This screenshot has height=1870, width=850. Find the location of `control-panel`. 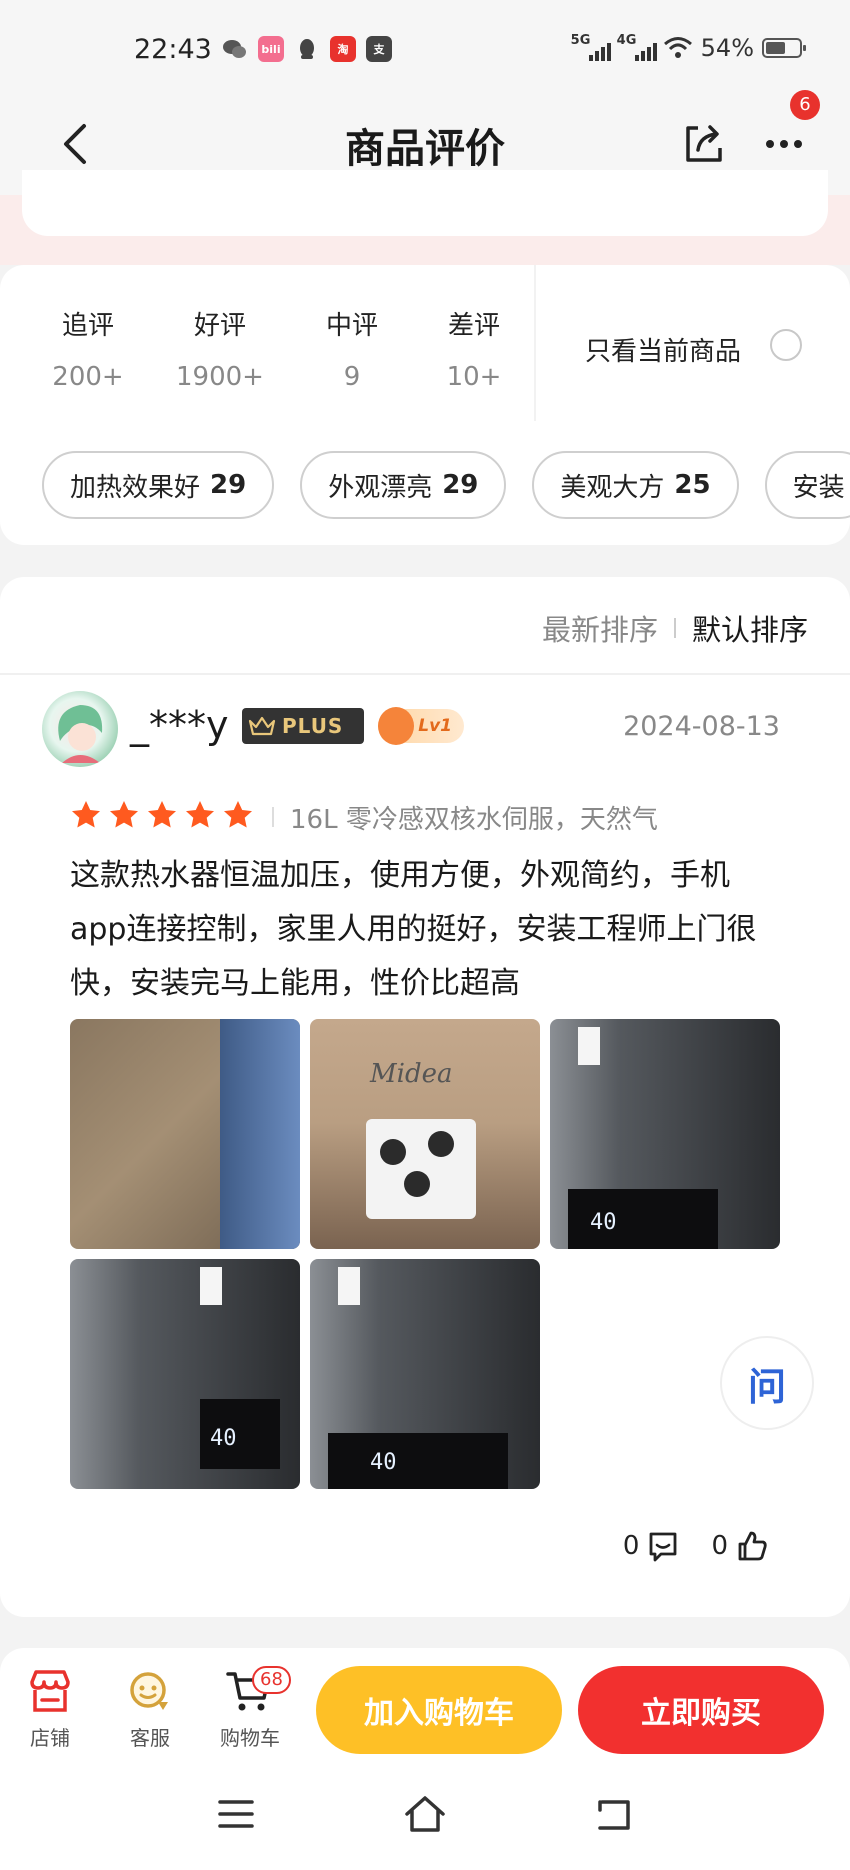

control-panel is located at coordinates (418, 1461).